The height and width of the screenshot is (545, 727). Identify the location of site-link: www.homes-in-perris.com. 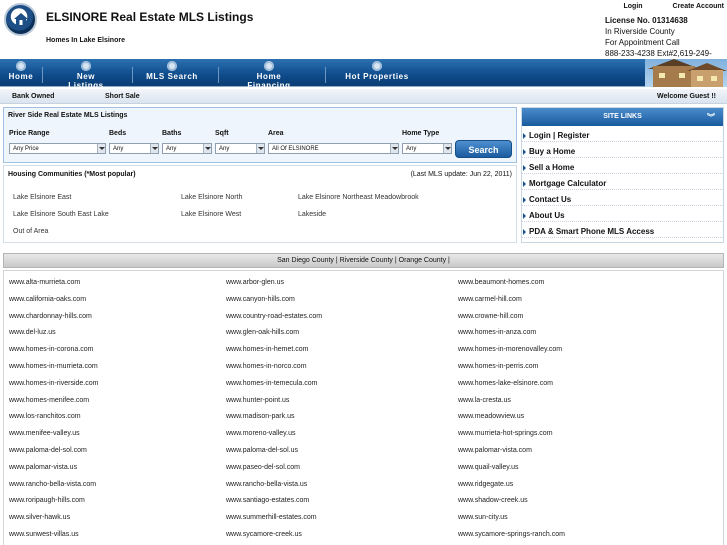
(498, 366).